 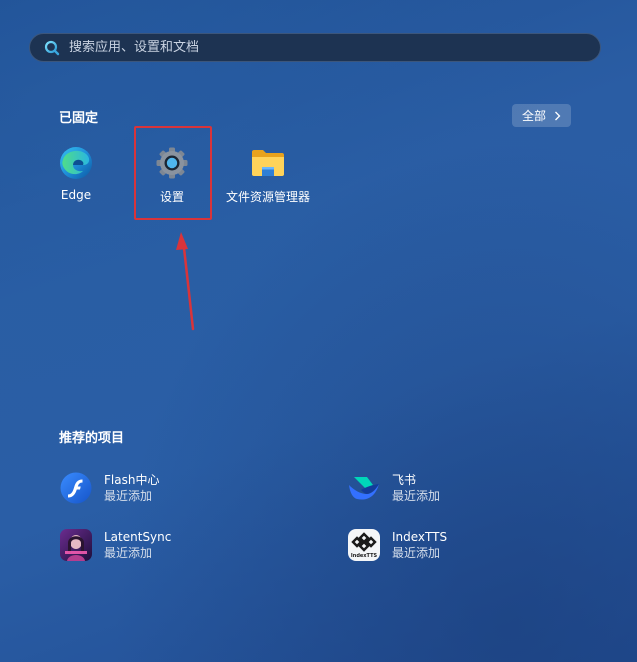 I want to click on recommended-item-feishu: 飞书 最近添加, so click(x=394, y=488).